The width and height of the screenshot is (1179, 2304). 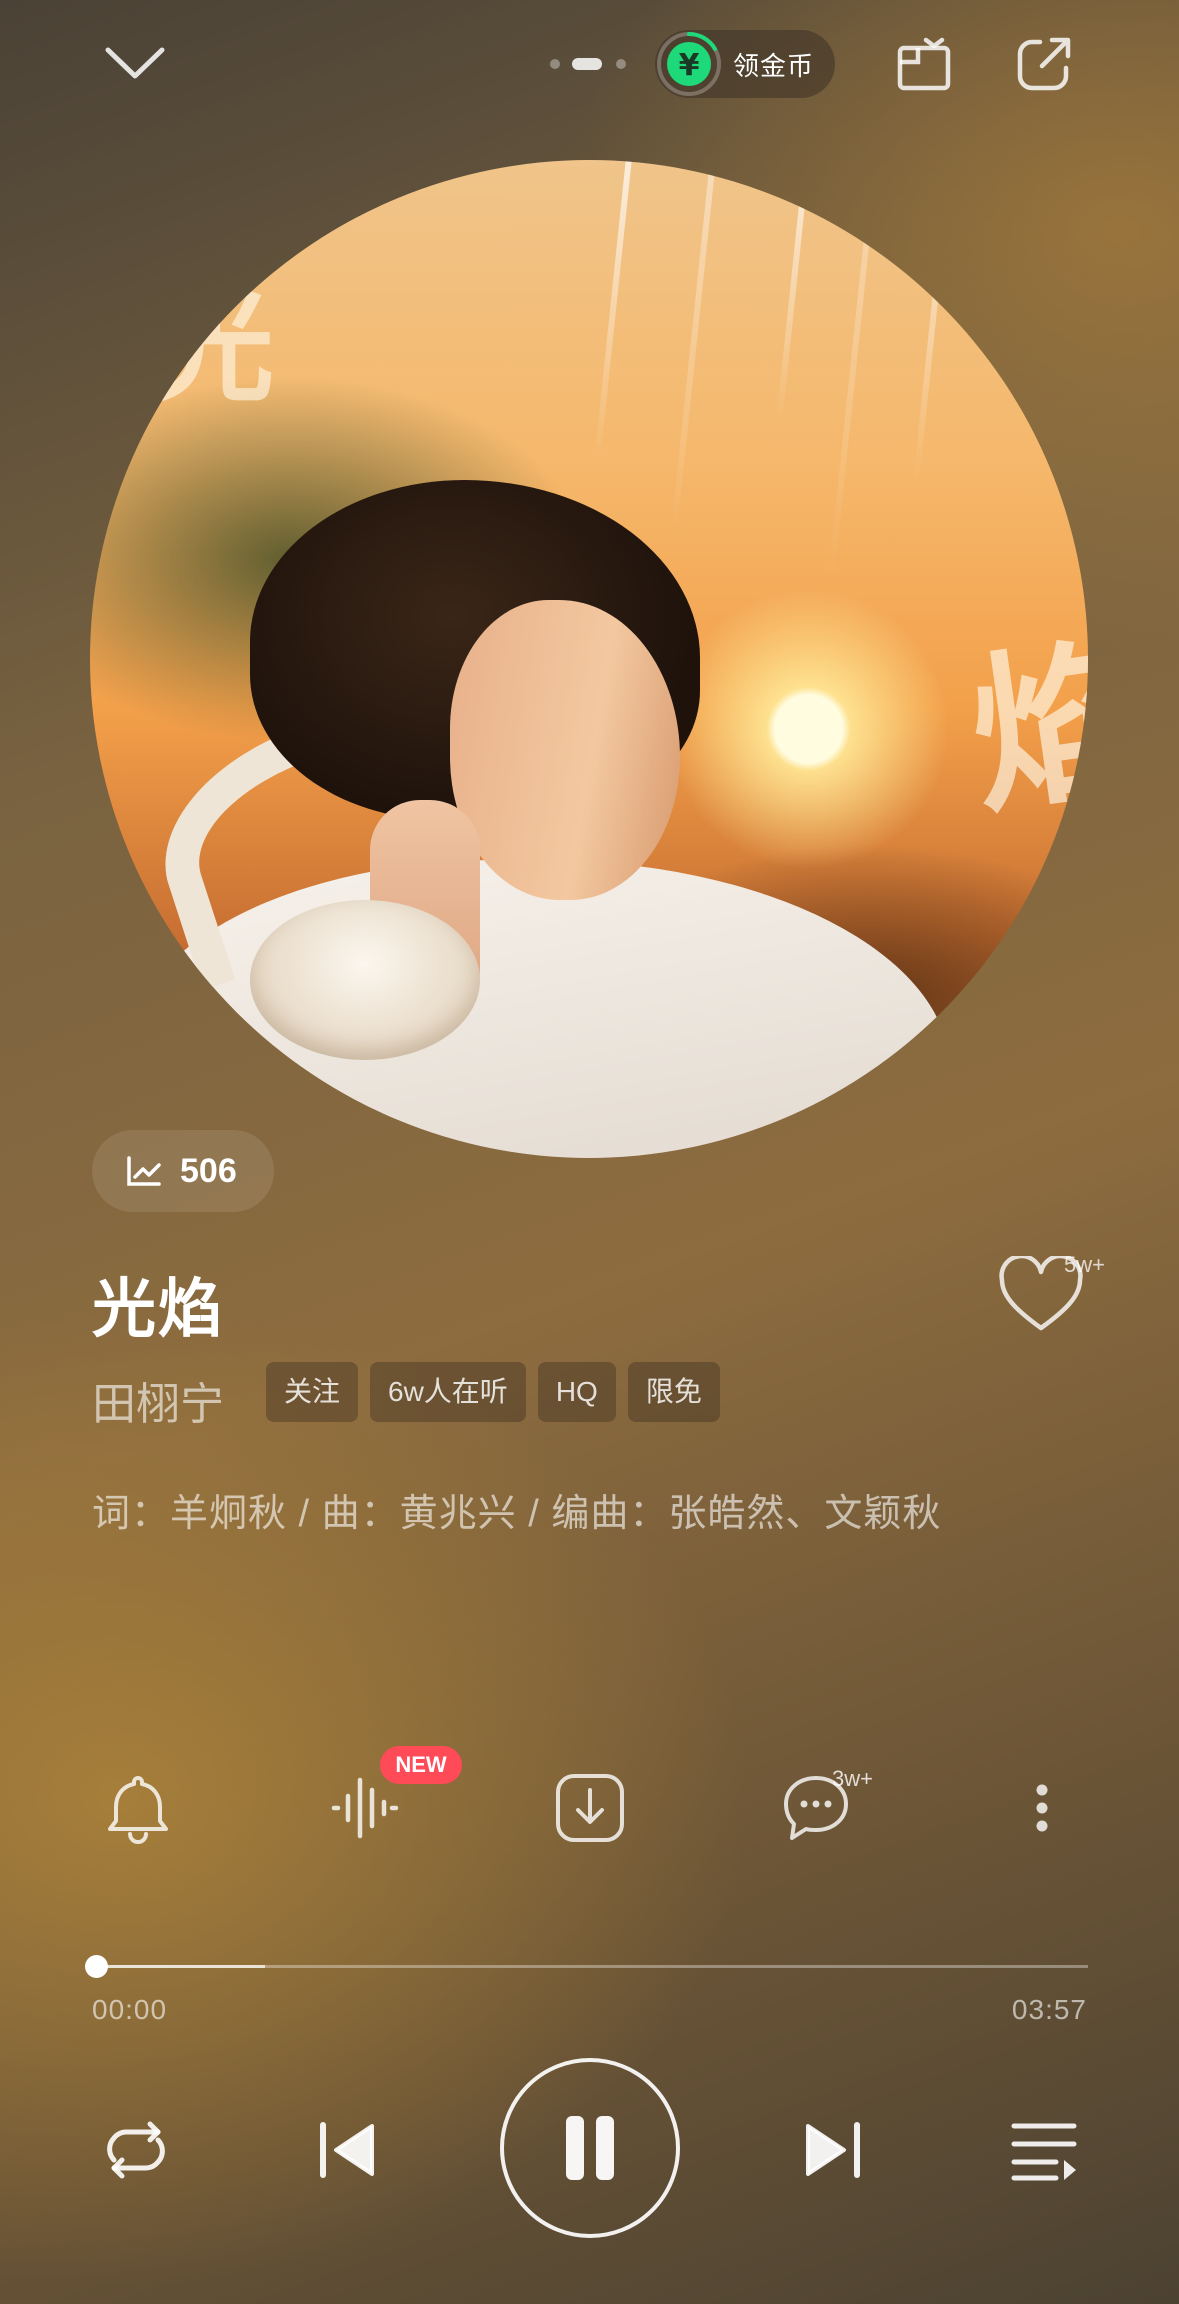 I want to click on free-limited-tag: 限免, so click(x=673, y=1392).